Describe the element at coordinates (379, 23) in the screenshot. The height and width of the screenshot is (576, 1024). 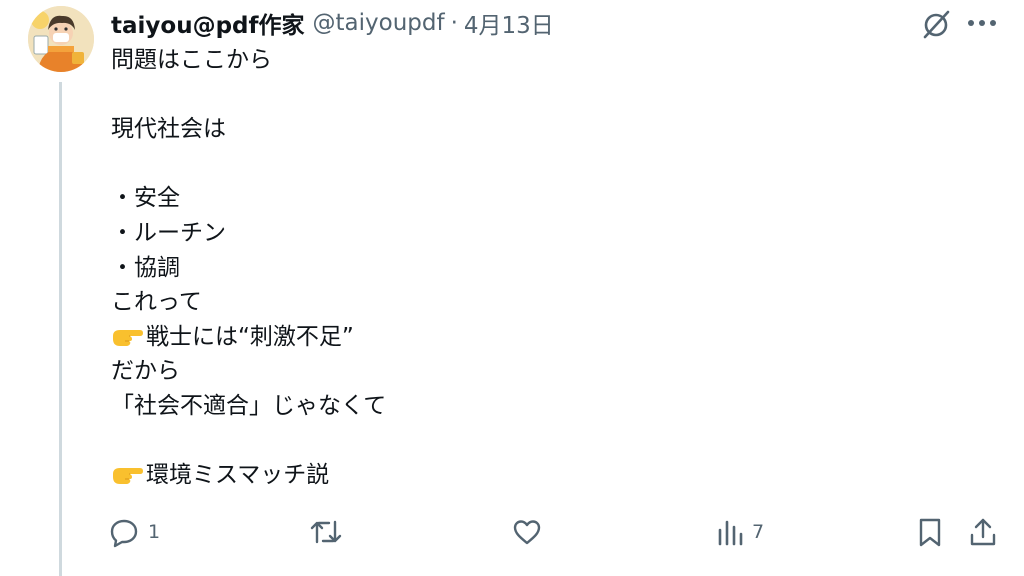
I see `user-handle: @taiyoupdf` at that location.